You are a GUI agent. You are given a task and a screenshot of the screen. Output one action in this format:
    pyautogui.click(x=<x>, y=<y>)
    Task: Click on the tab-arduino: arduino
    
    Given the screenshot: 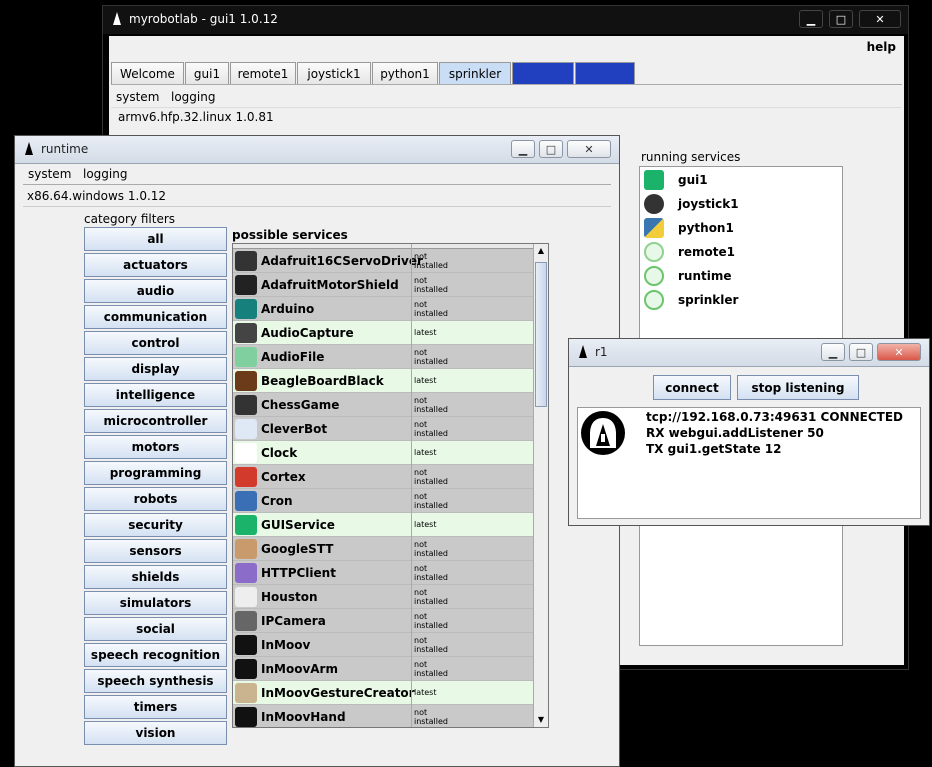 What is the action you would take?
    pyautogui.click(x=543, y=73)
    